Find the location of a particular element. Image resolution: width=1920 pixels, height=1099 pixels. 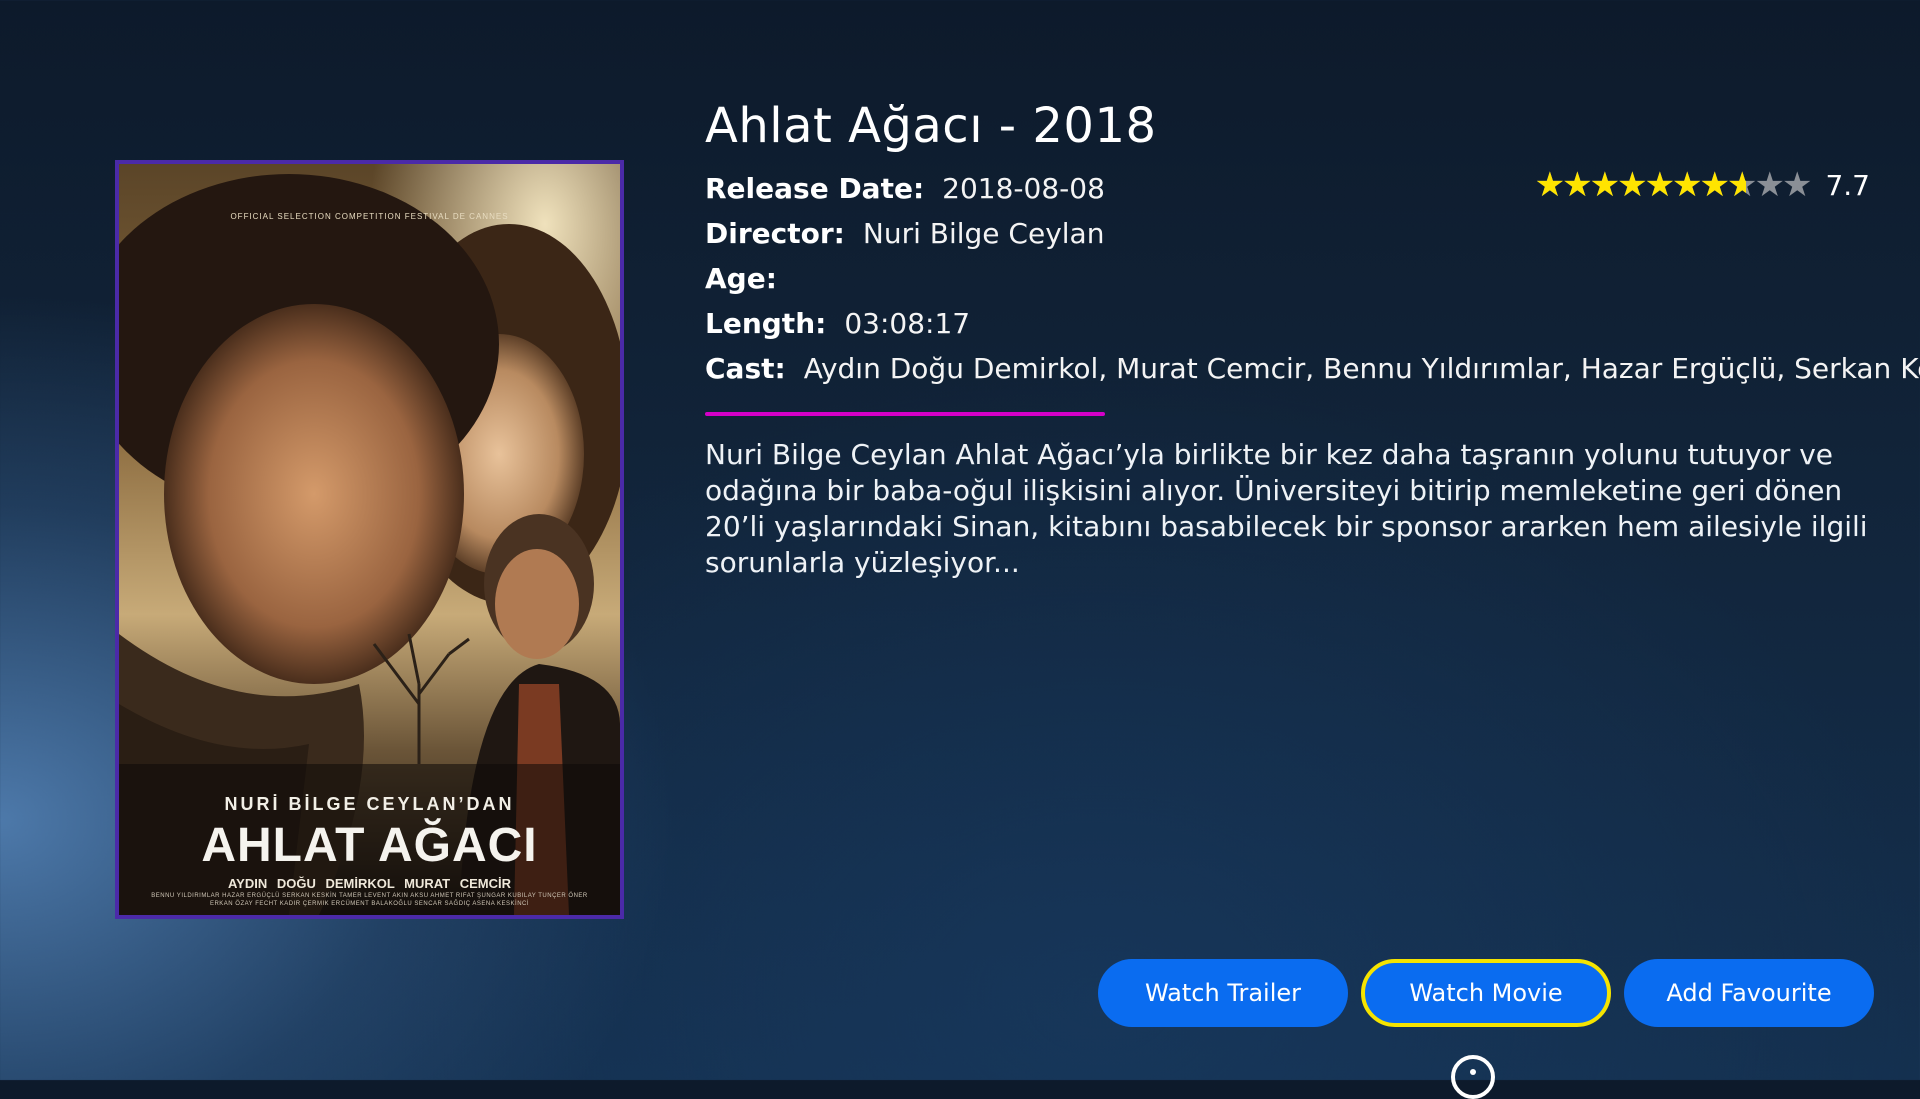

age-label: Age: is located at coordinates (741, 278).